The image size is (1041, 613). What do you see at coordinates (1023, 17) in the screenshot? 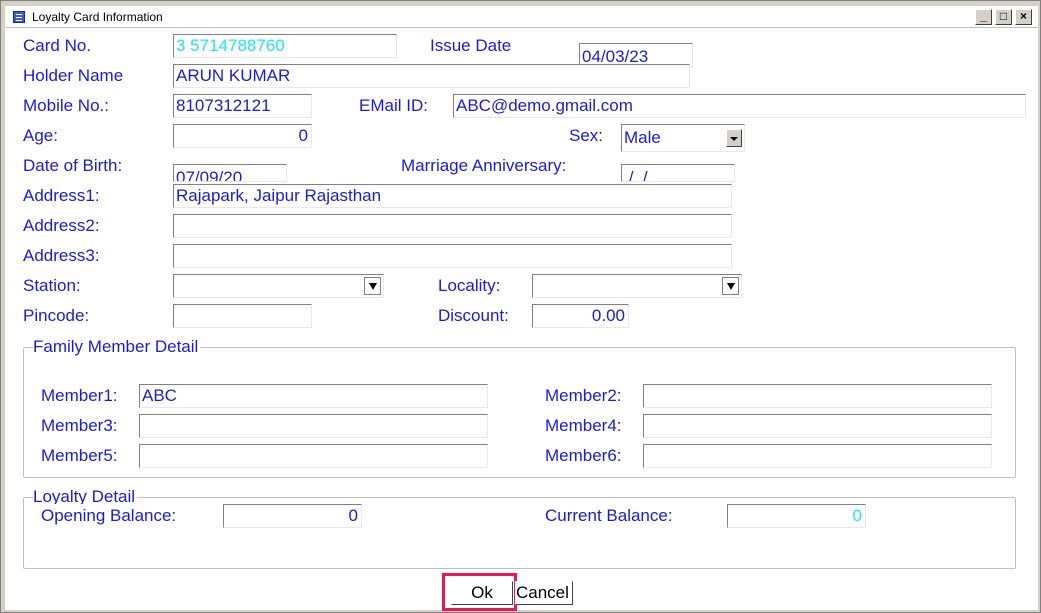
I see `close-button: ×` at bounding box center [1023, 17].